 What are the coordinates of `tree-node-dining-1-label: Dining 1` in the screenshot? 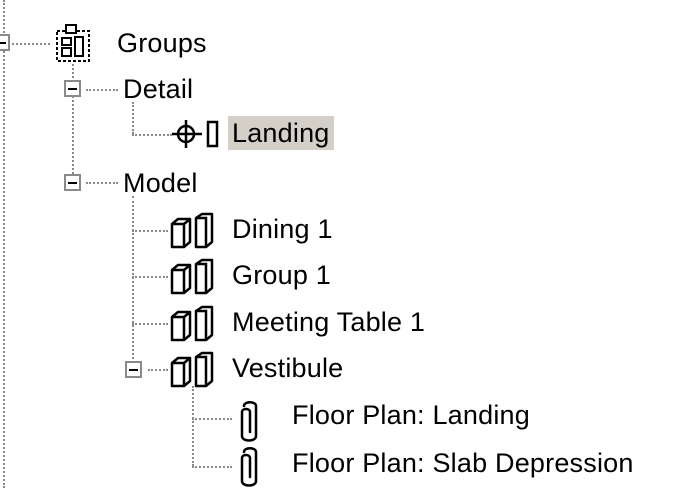 It's located at (282, 229).